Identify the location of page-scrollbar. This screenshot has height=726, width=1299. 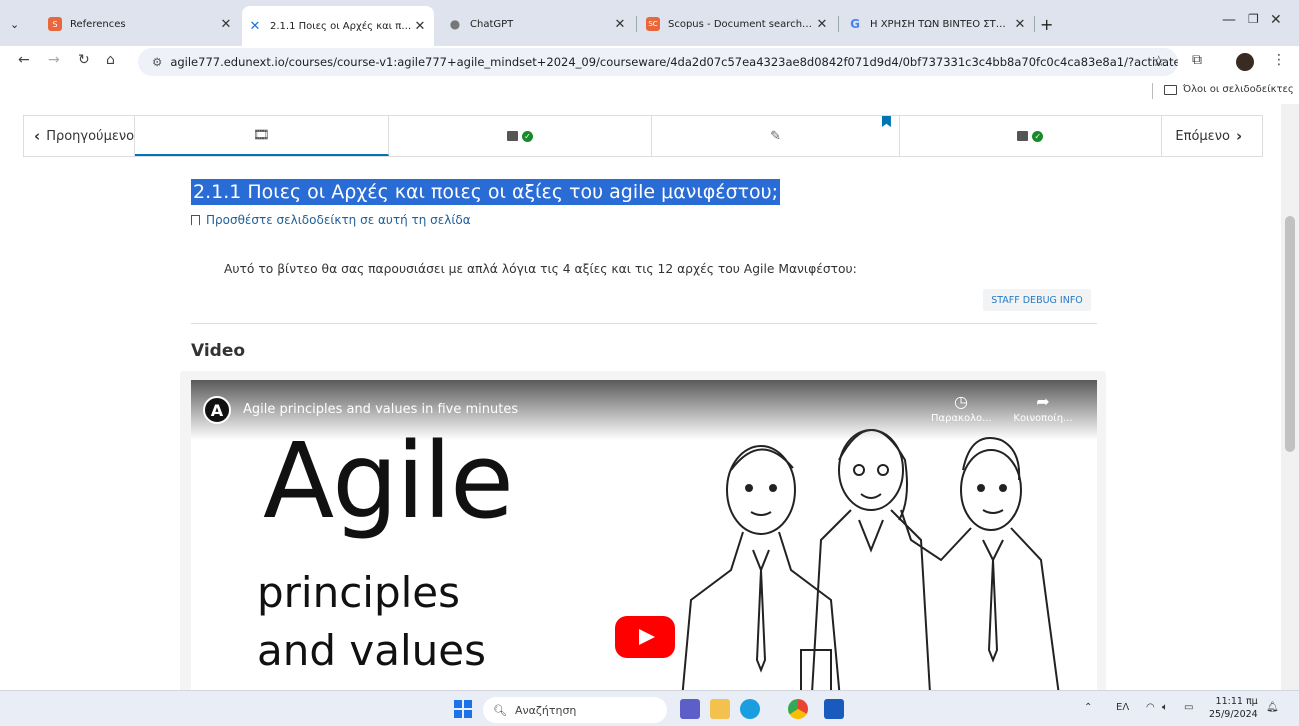
(1290, 397).